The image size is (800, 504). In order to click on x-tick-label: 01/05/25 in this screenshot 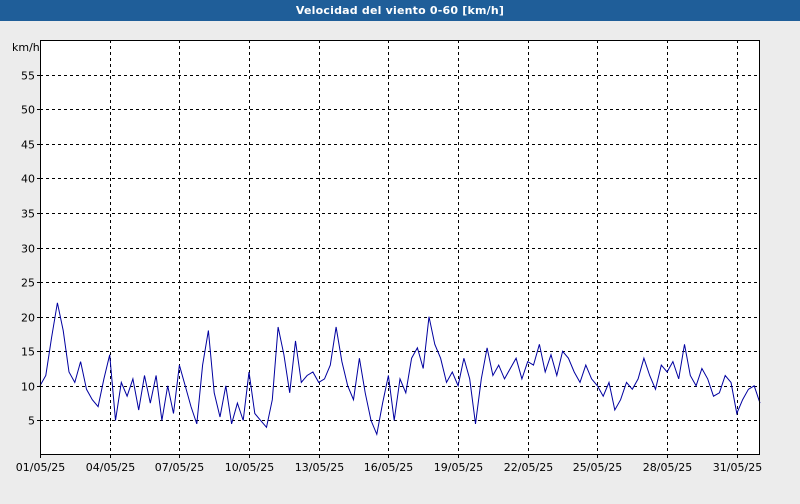, I will do `click(40, 467)`.